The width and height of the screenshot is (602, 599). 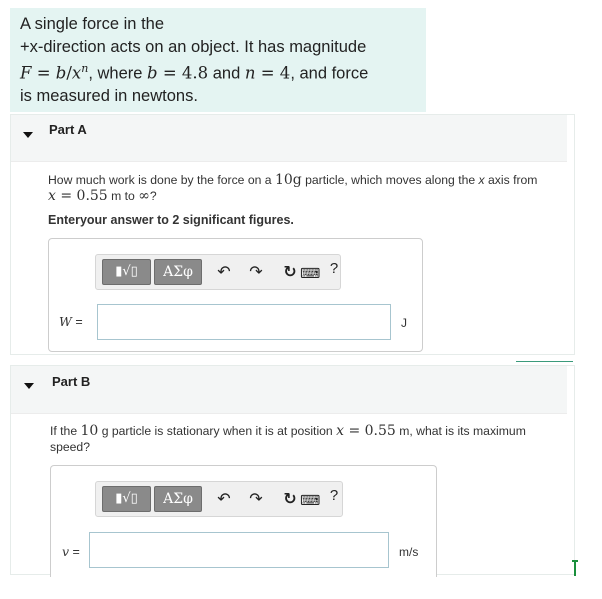 I want to click on part-a-title: Part A, so click(x=68, y=129).